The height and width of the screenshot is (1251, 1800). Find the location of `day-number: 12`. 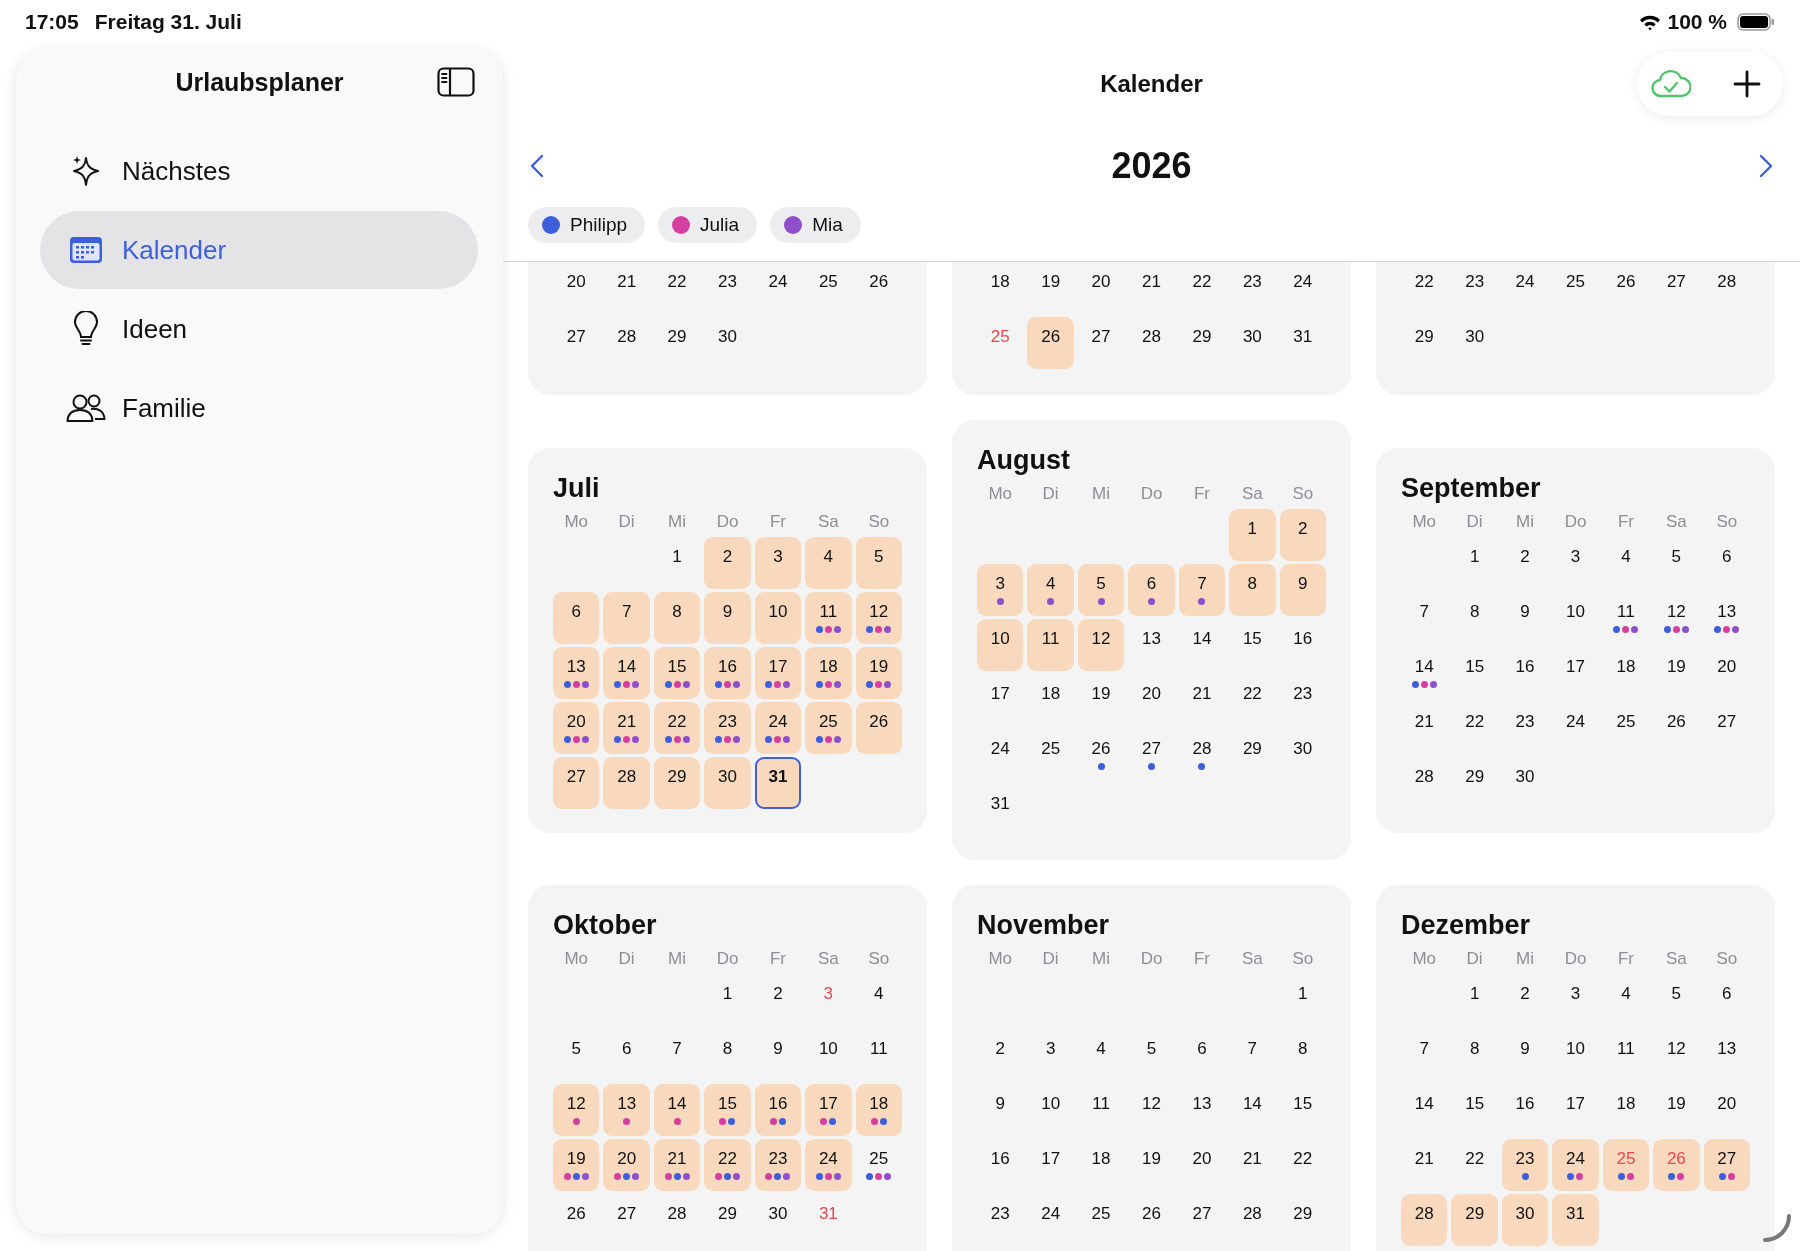

day-number: 12 is located at coordinates (1151, 1104).